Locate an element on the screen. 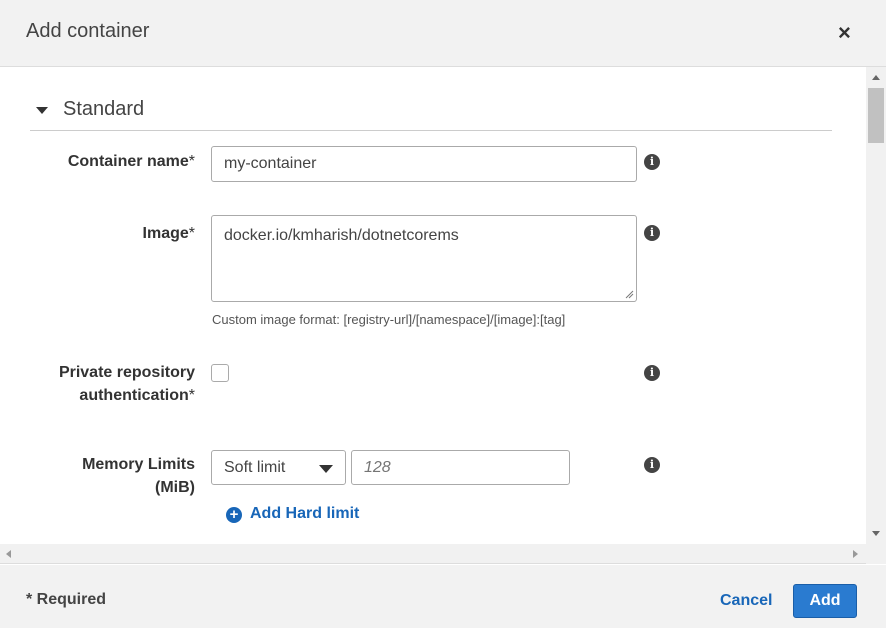 Image resolution: width=886 pixels, height=628 pixels. required-note: * Required is located at coordinates (66, 599).